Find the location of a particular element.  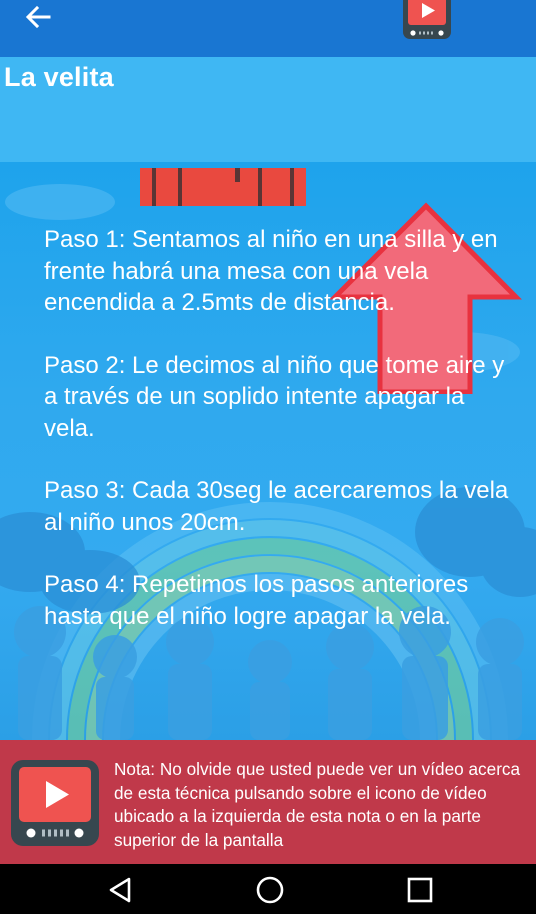

nav-recents-button is located at coordinates (420, 890).